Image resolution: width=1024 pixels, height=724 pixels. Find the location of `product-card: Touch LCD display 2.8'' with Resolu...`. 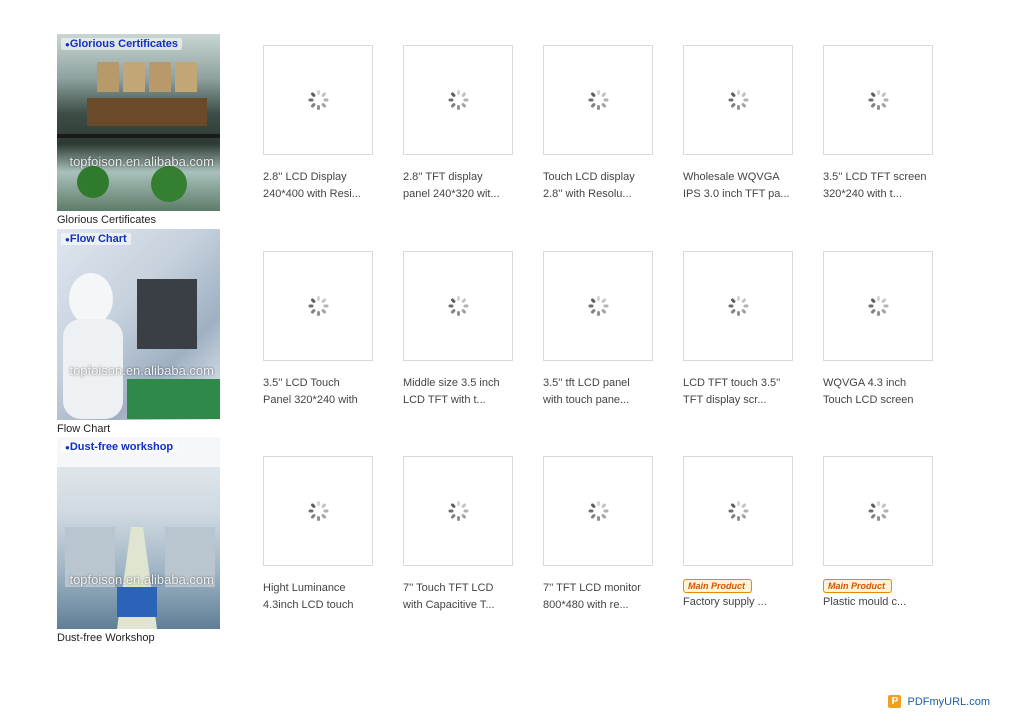

product-card: Touch LCD display 2.8'' with Resolu... is located at coordinates (608, 124).